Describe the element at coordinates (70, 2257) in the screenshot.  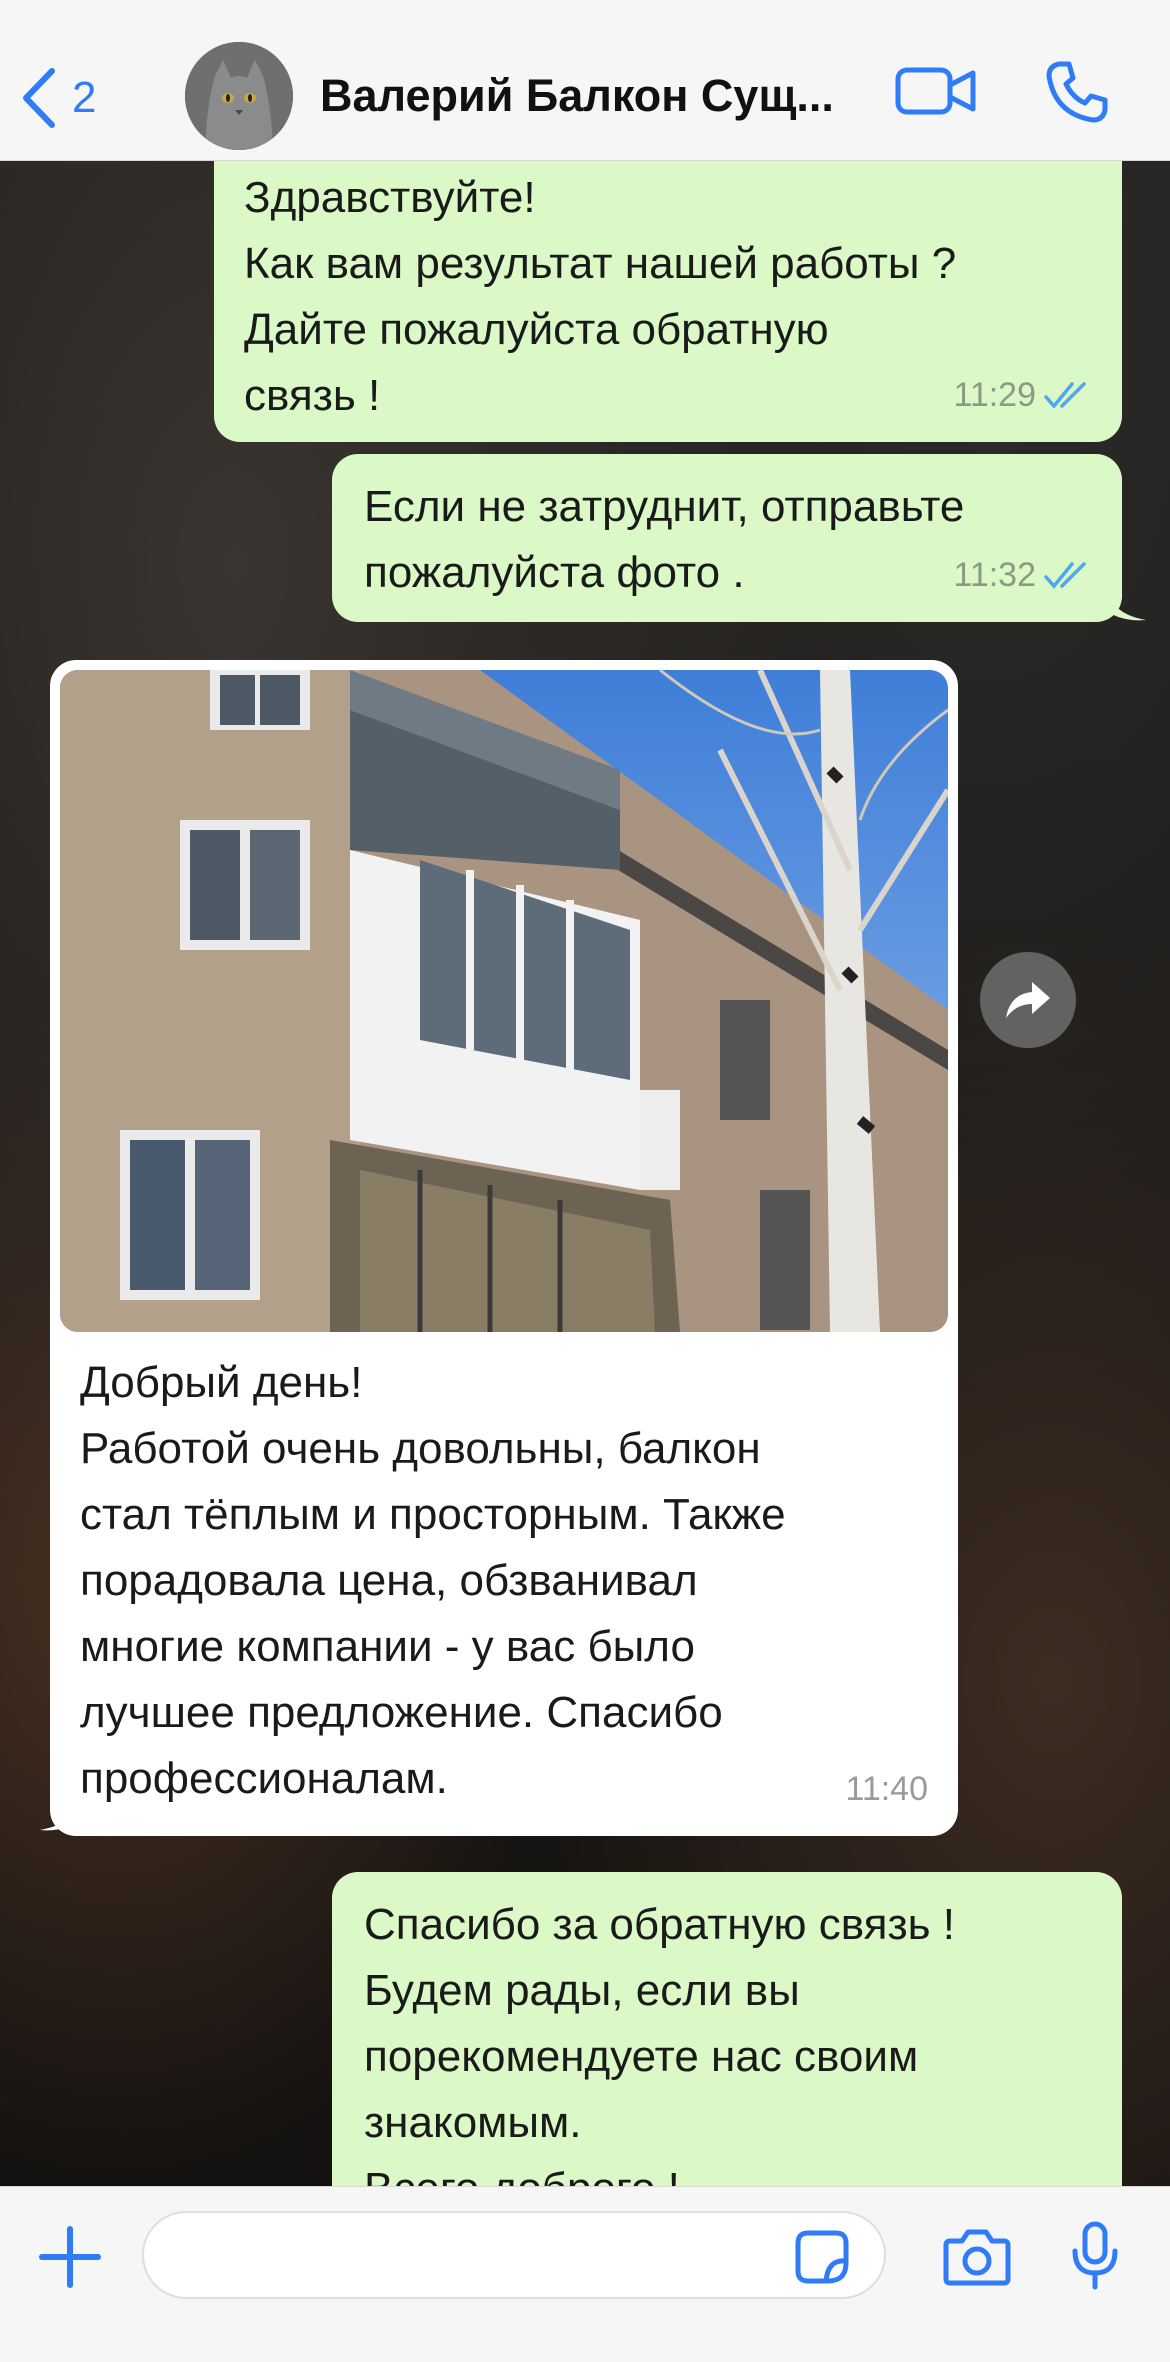
I see `plus-icon` at that location.